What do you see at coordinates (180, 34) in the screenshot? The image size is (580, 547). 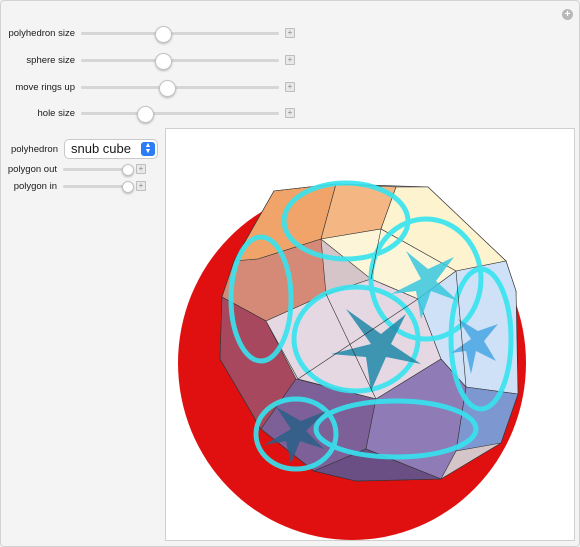 I see `polyhedron-size-slider` at bounding box center [180, 34].